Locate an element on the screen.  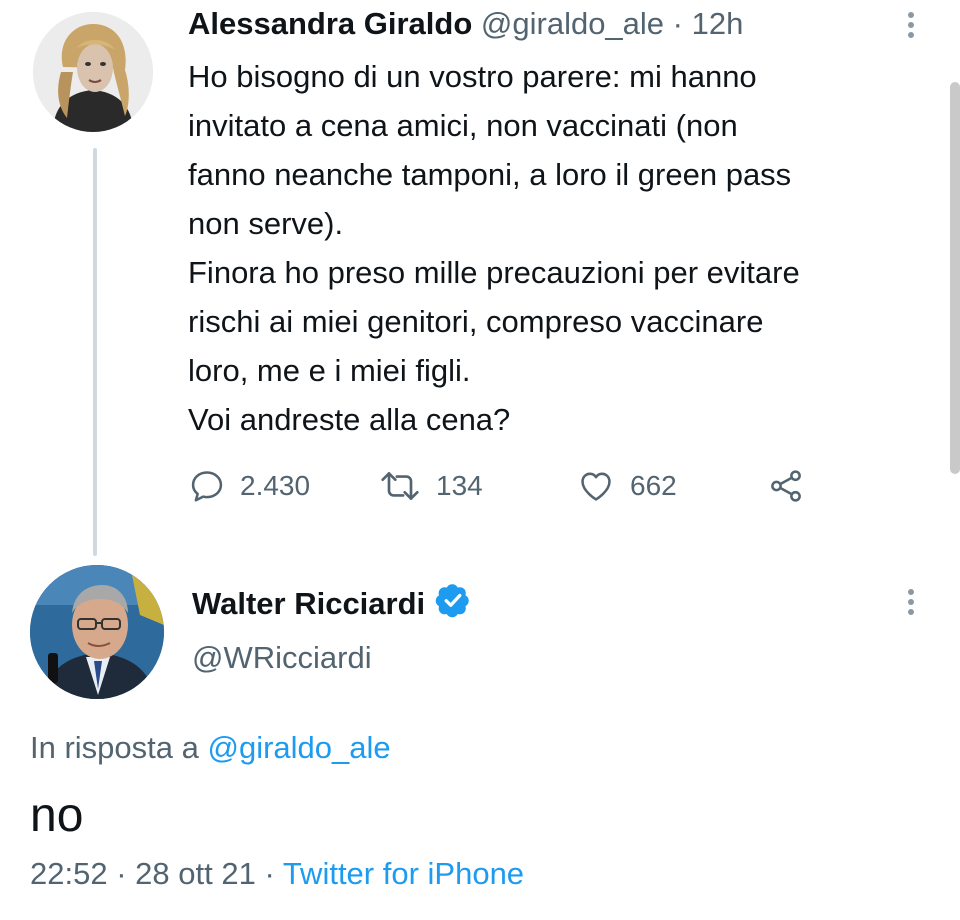
thread-connector-line is located at coordinates (95, 352).